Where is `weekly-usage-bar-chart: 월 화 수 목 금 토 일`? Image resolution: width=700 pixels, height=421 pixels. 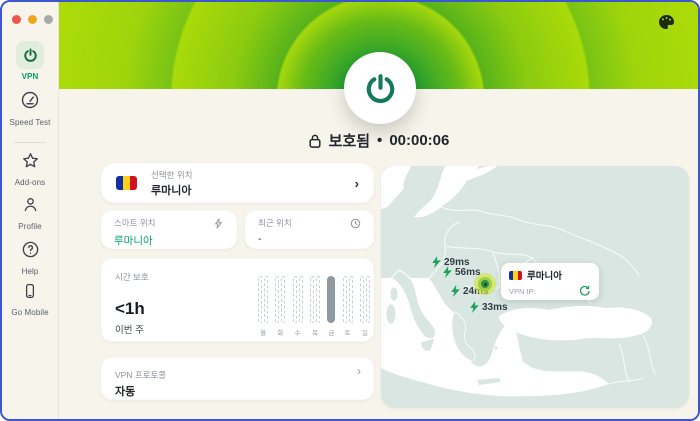 weekly-usage-bar-chart: 월 화 수 목 금 토 일 is located at coordinates (314, 306).